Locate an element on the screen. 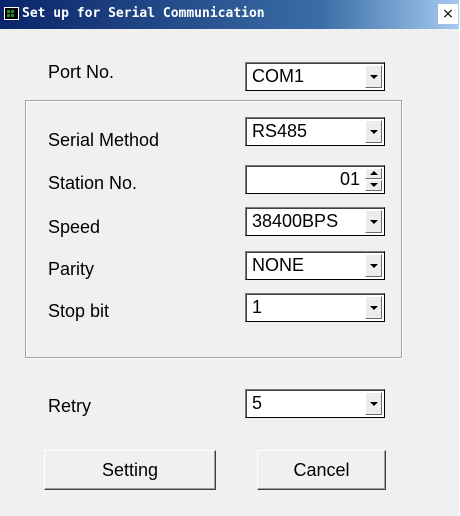 This screenshot has width=460, height=516. stop-bit-label: Stop bit is located at coordinates (79, 311).